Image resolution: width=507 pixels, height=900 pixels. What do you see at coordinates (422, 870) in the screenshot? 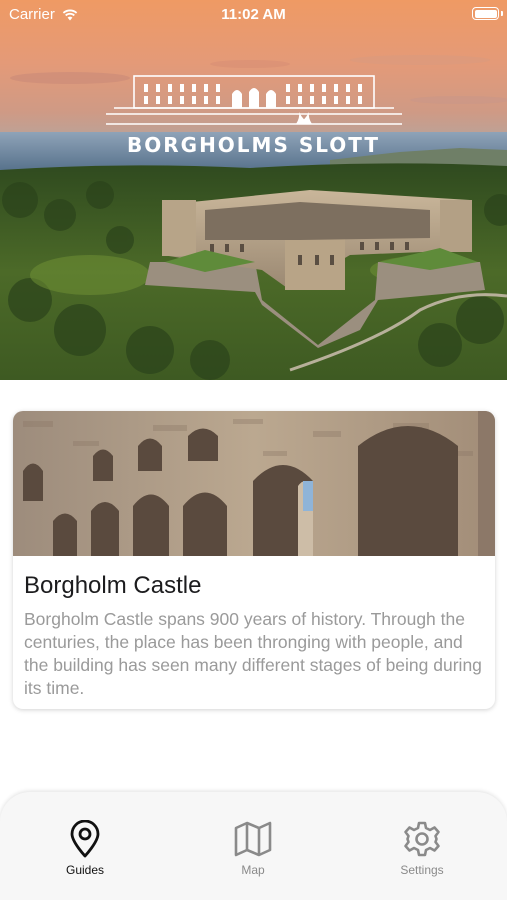
I see `tab-label-settings: Settings` at bounding box center [422, 870].